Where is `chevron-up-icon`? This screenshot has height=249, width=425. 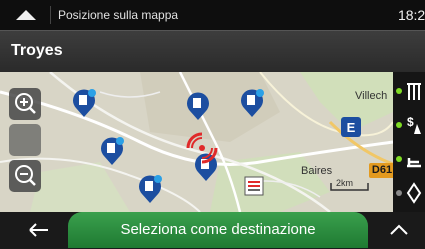 chevron-up-icon is located at coordinates (399, 229).